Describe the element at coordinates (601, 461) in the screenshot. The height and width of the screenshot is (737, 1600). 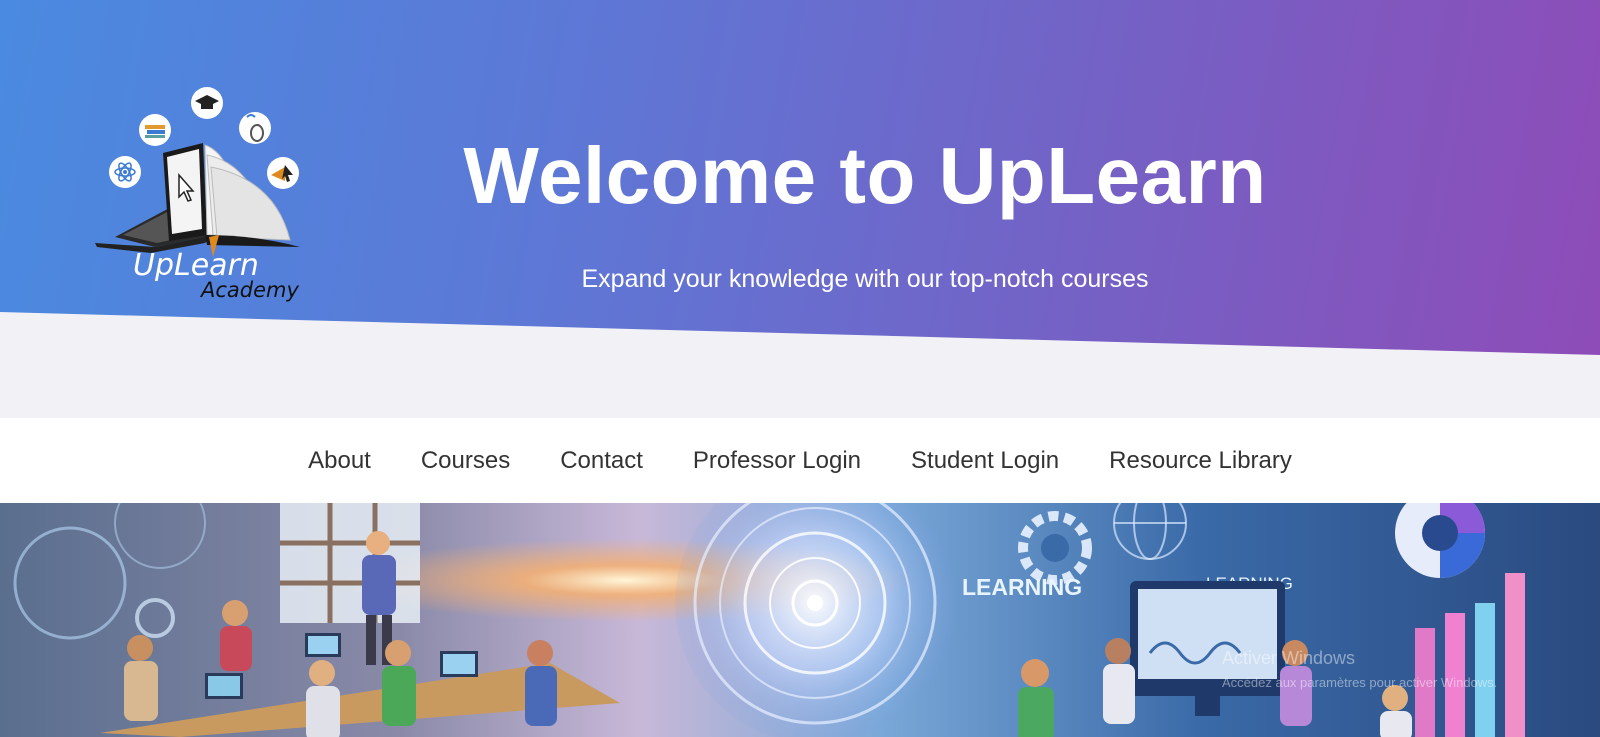
I see `nav-link-contact: Contact` at that location.